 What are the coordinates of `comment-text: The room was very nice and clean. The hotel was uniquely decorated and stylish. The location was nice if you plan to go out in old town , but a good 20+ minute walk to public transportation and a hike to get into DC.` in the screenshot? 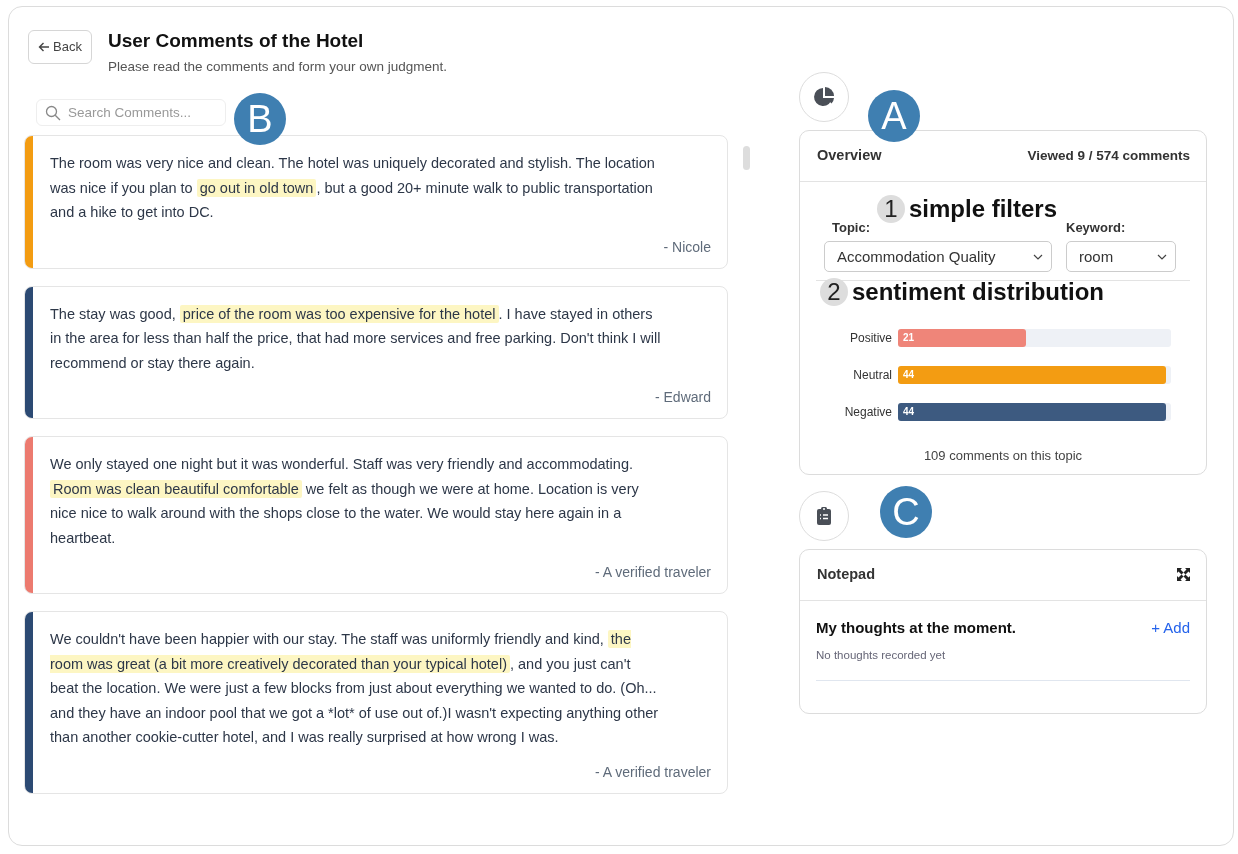 It's located at (353, 188).